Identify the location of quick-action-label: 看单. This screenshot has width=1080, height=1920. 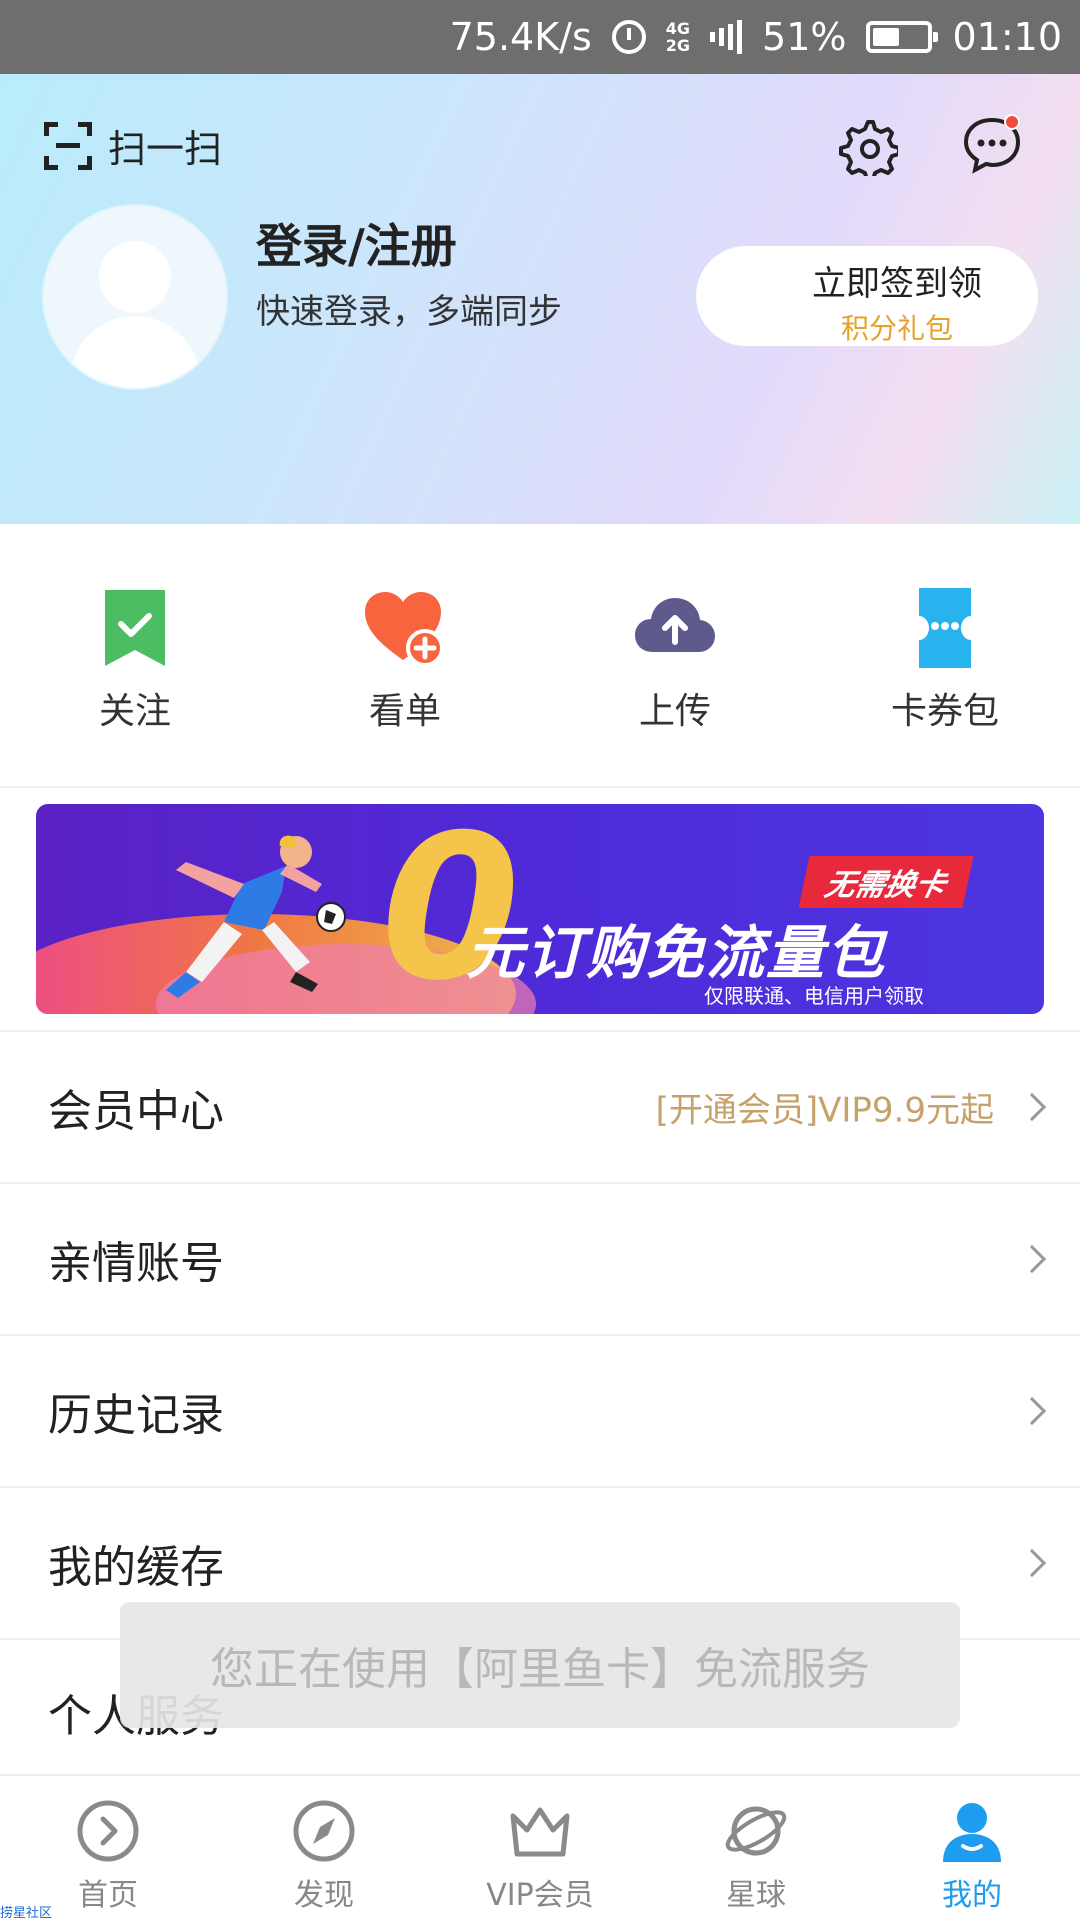
(404, 711).